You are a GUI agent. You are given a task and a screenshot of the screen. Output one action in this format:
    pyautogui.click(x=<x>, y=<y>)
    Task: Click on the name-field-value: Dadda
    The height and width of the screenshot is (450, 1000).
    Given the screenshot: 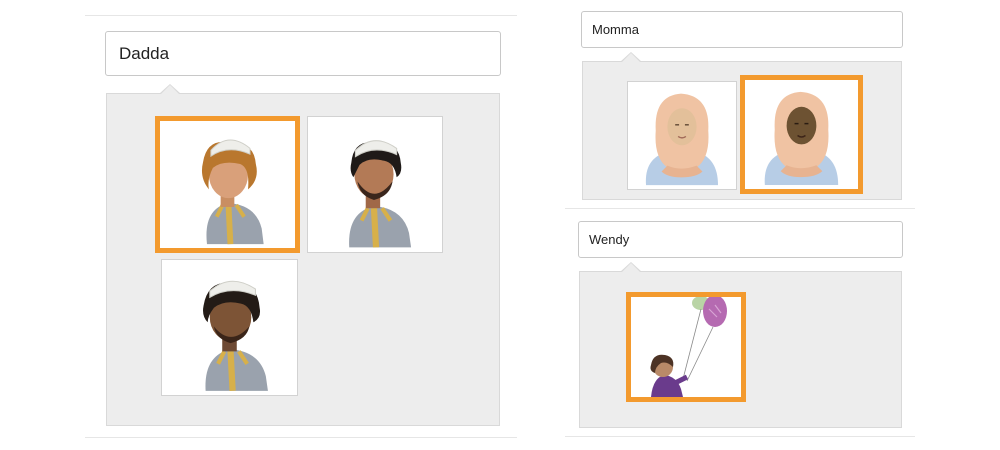 What is the action you would take?
    pyautogui.click(x=144, y=53)
    